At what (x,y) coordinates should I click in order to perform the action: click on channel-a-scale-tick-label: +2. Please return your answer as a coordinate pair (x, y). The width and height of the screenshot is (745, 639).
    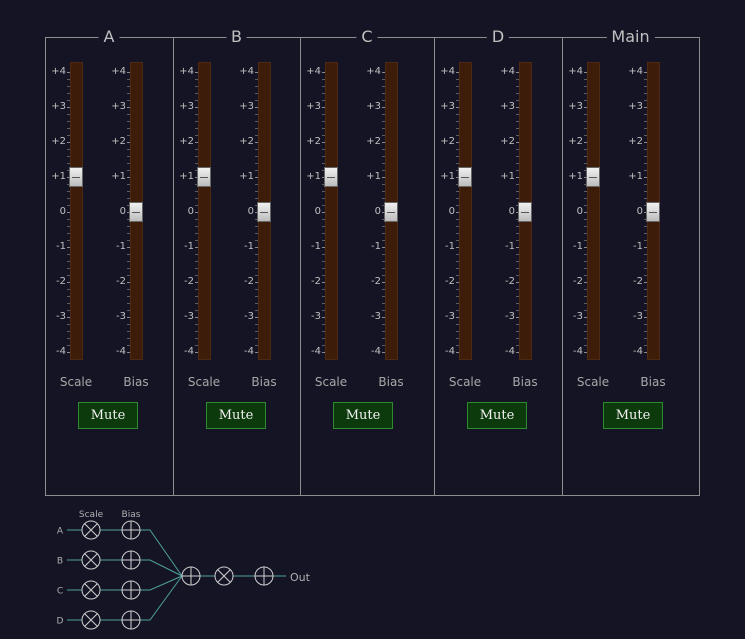
    Looking at the image, I should click on (58, 141).